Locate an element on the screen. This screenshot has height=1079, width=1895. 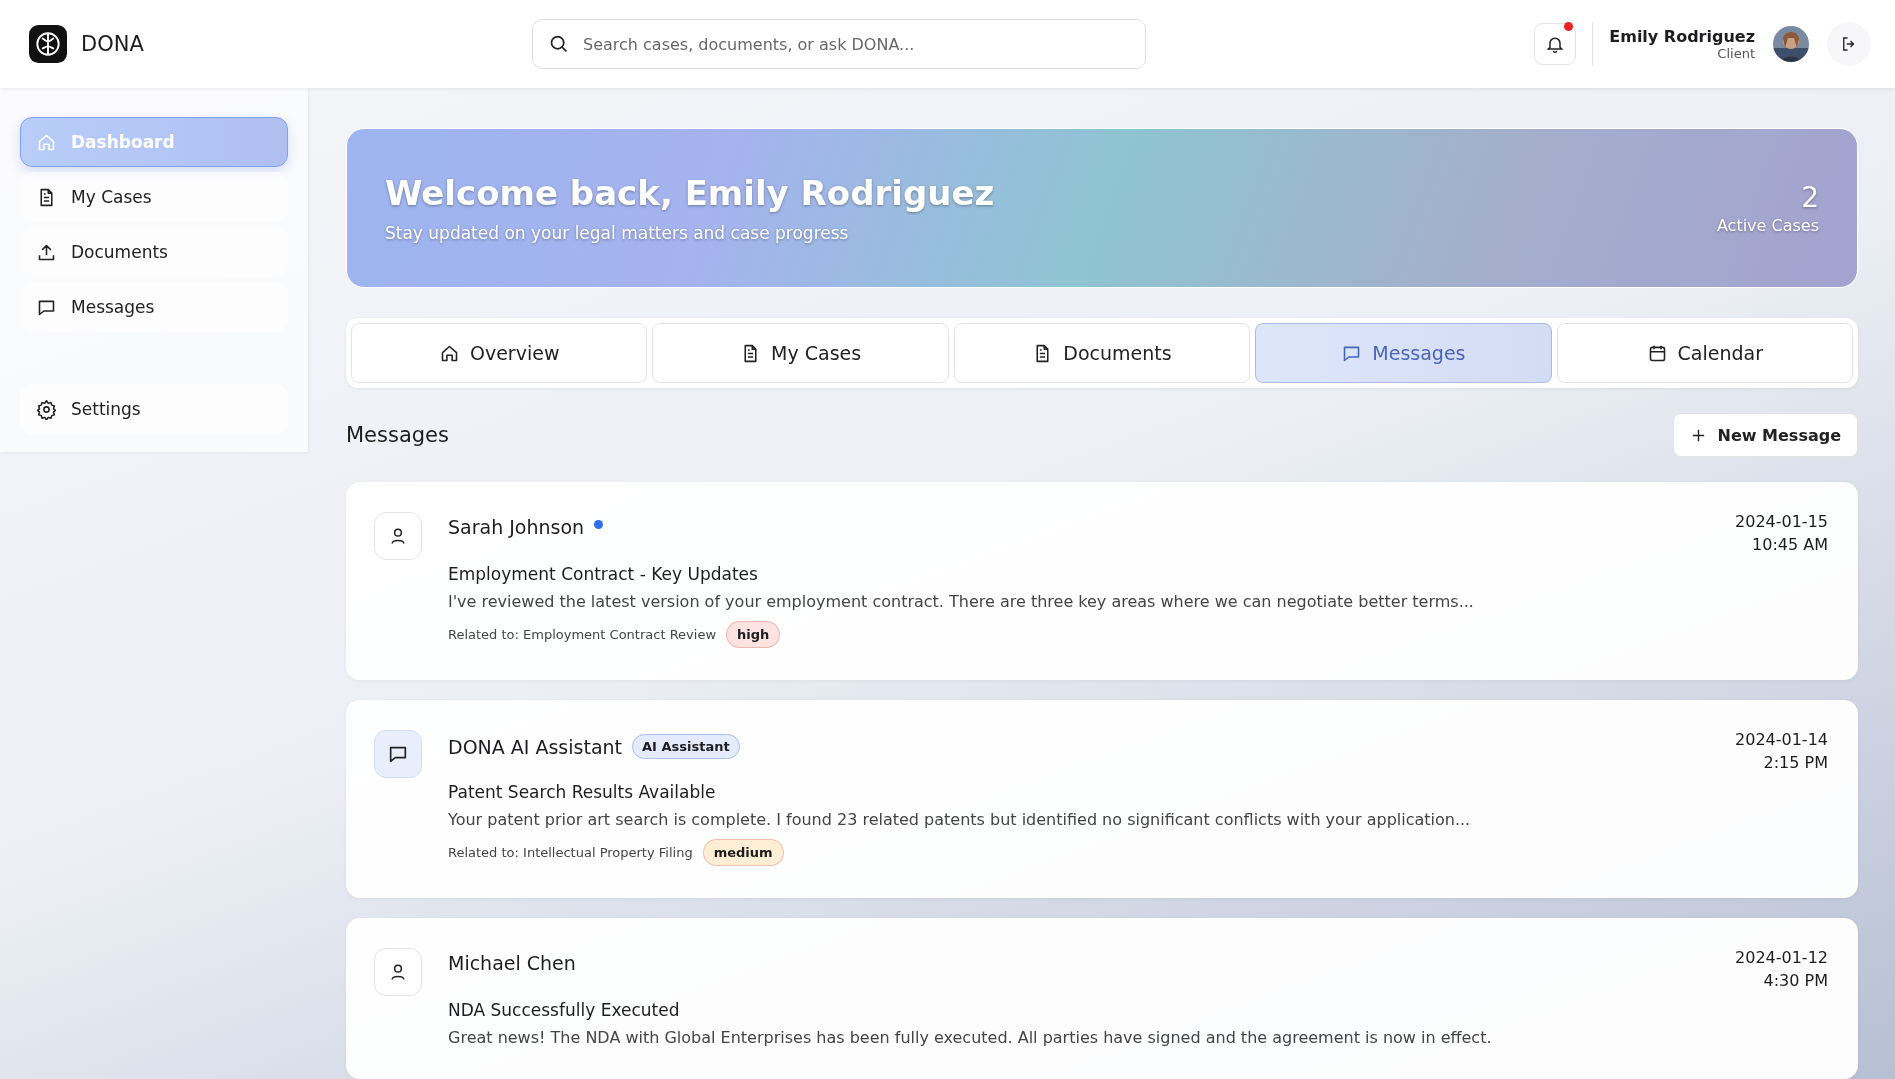
message-subject: Employment Contract - Key Updates is located at coordinates (603, 574).